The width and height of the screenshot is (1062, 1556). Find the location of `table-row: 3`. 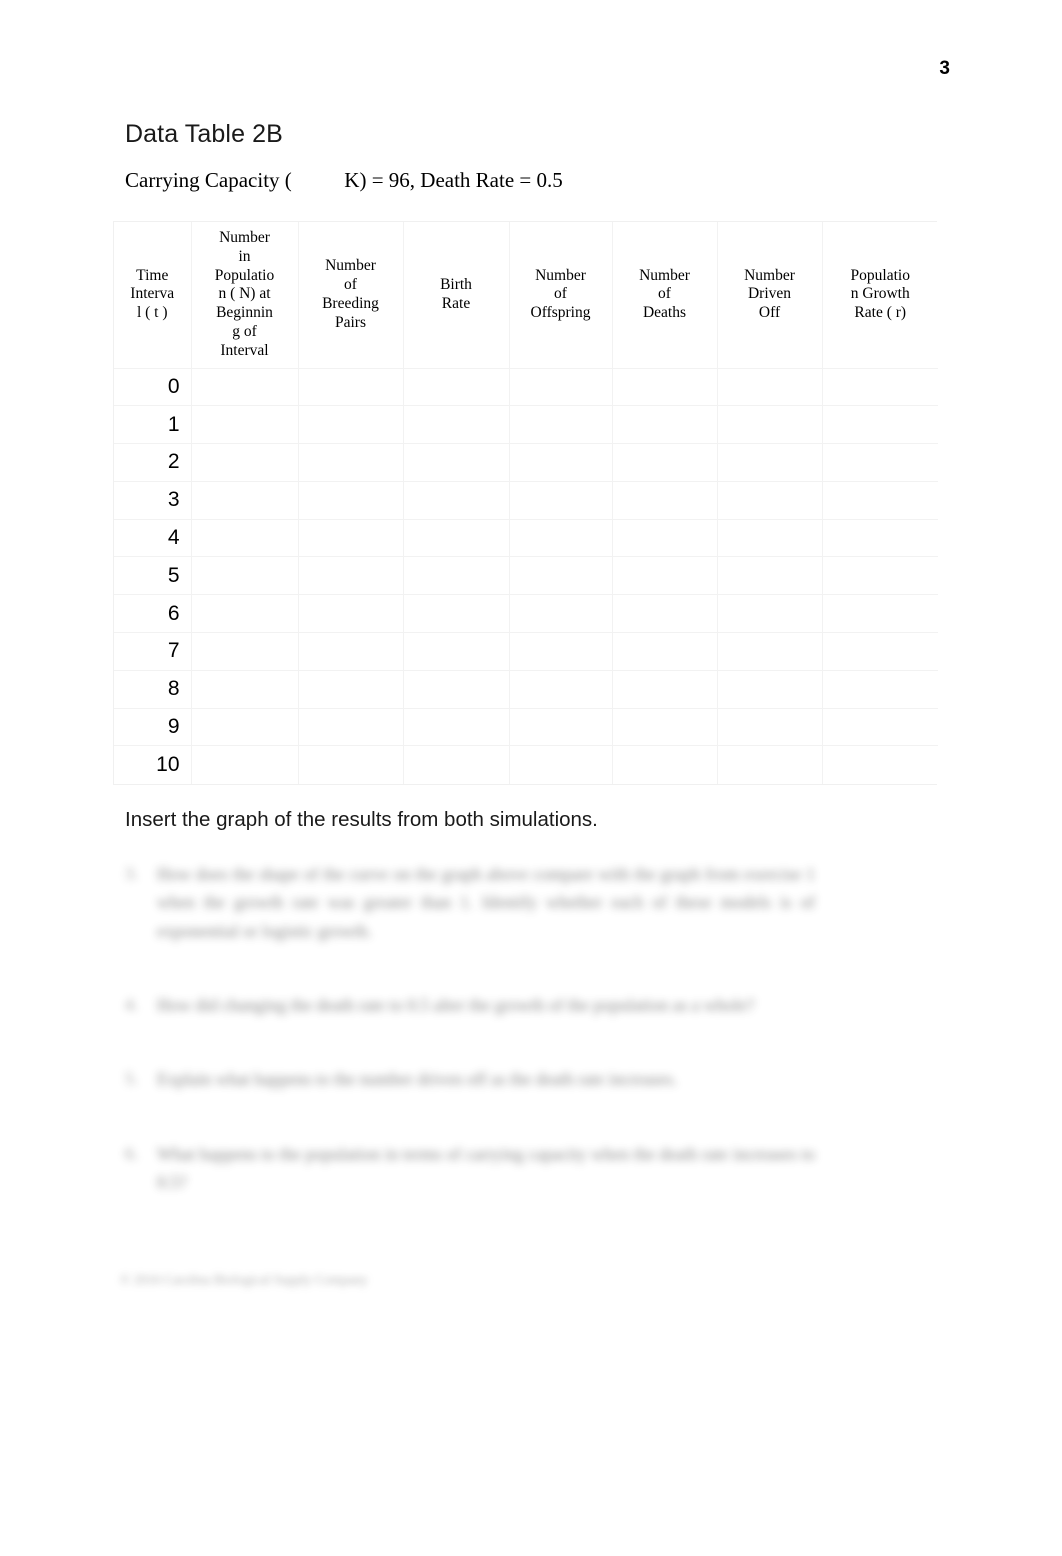

table-row: 3 is located at coordinates (526, 500).